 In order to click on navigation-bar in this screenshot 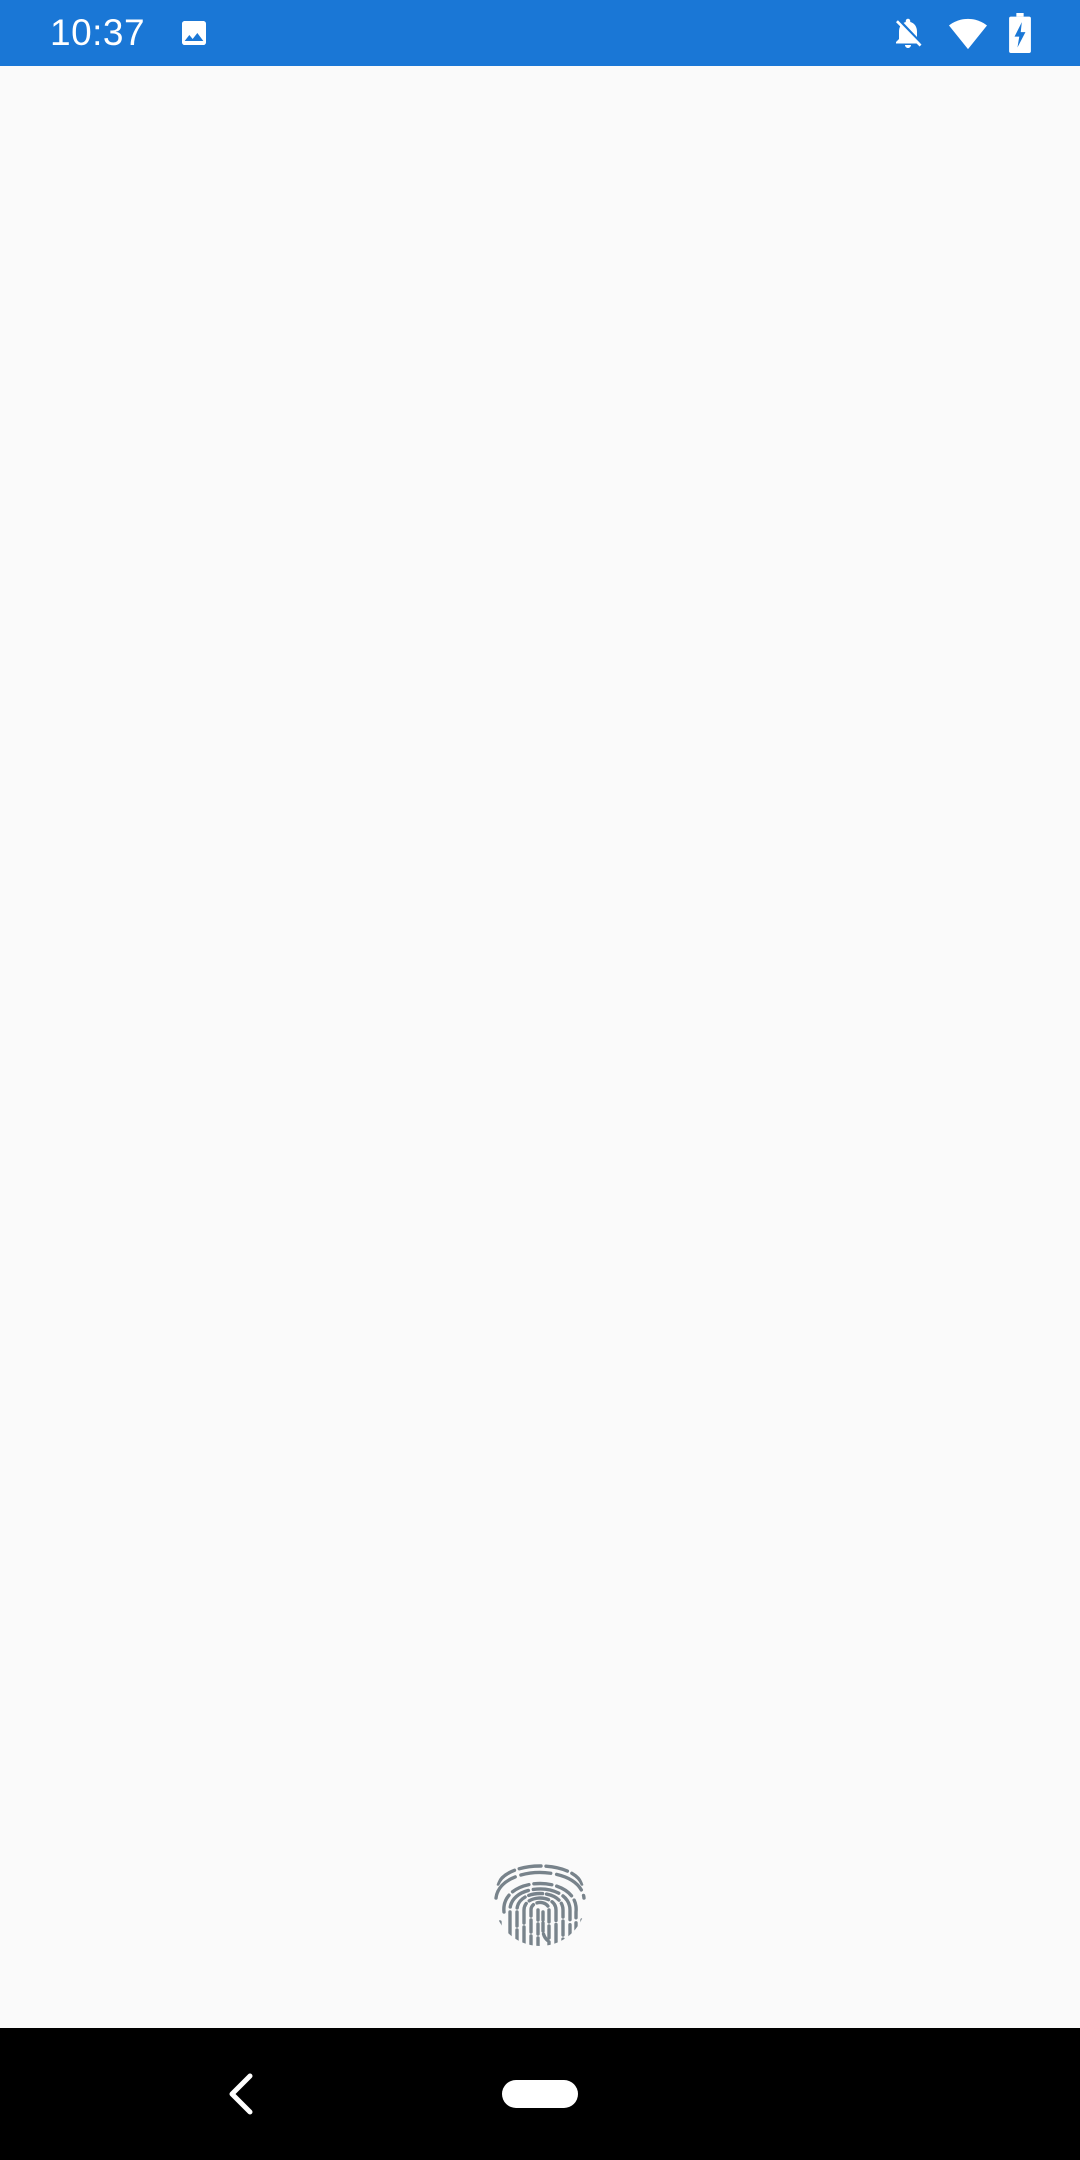, I will do `click(540, 2094)`.